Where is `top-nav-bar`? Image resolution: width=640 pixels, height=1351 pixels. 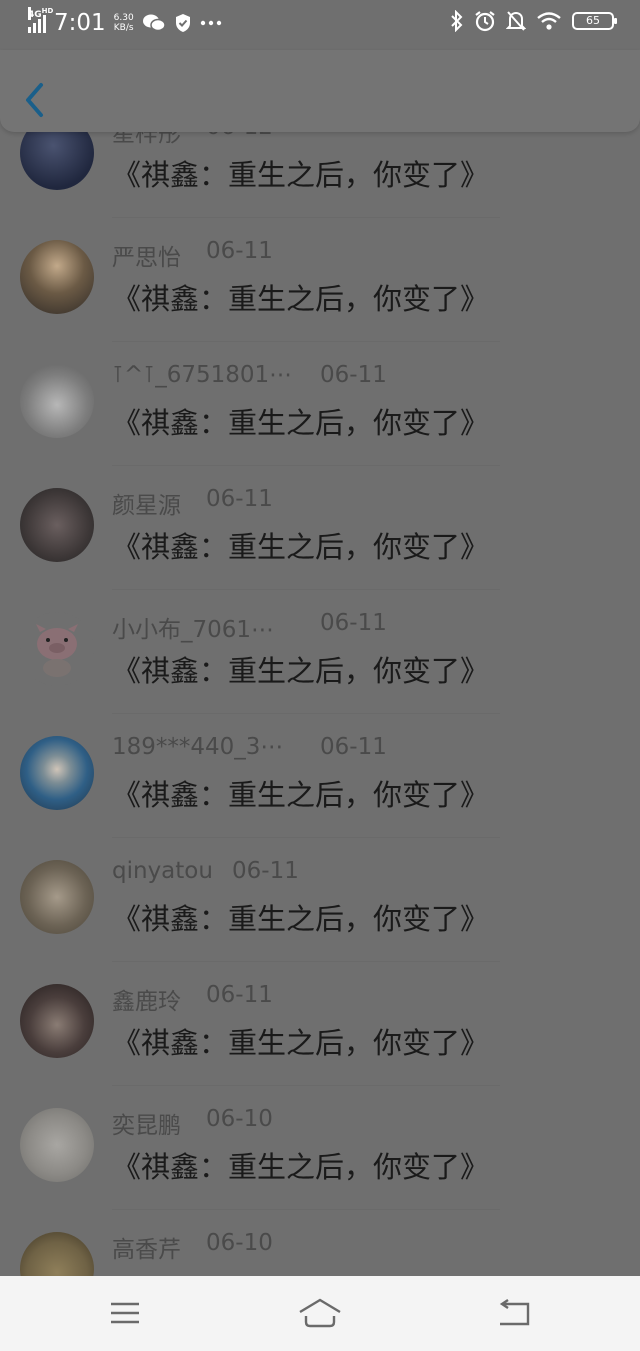 top-nav-bar is located at coordinates (320, 91).